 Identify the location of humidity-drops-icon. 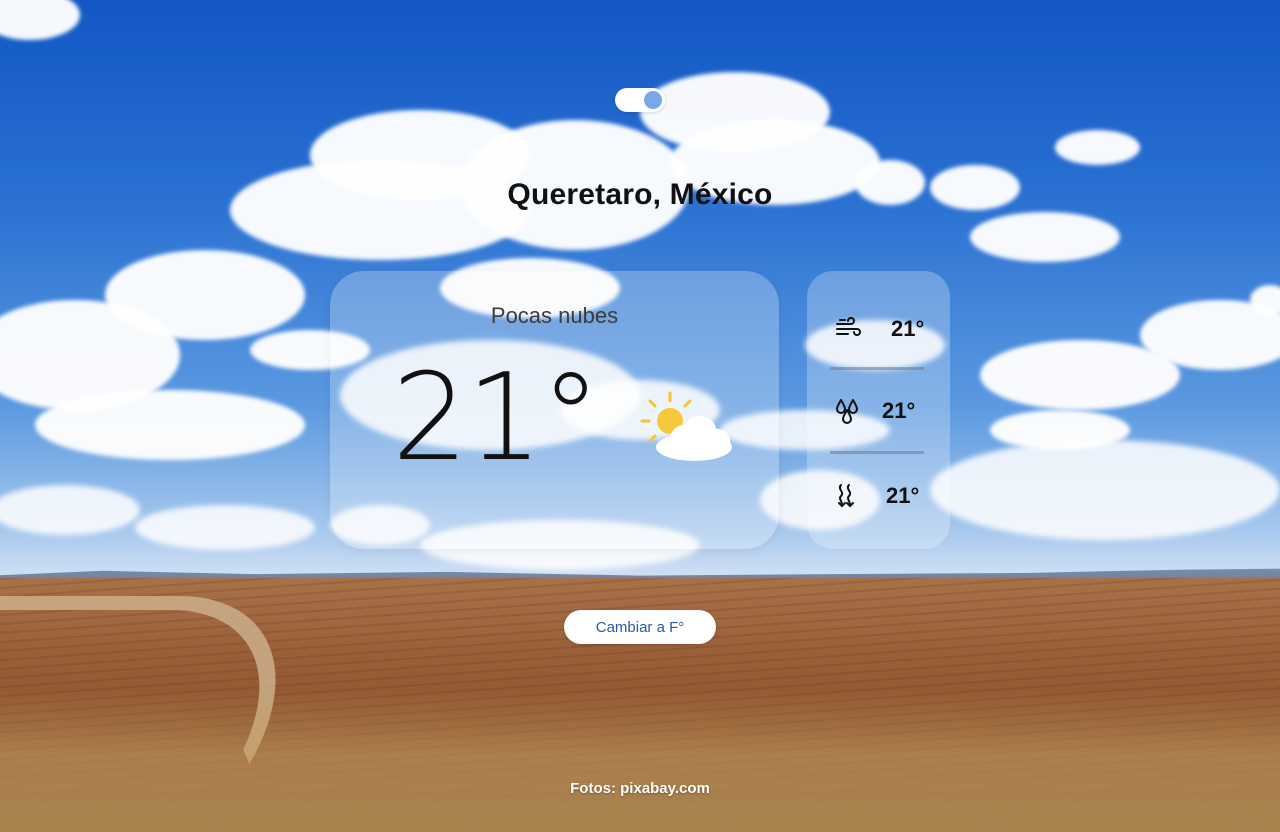
(847, 411).